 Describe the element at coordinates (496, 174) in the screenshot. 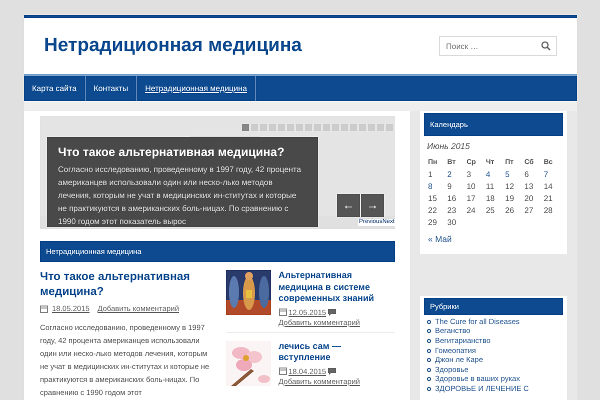

I see `calendar-day: 4` at that location.